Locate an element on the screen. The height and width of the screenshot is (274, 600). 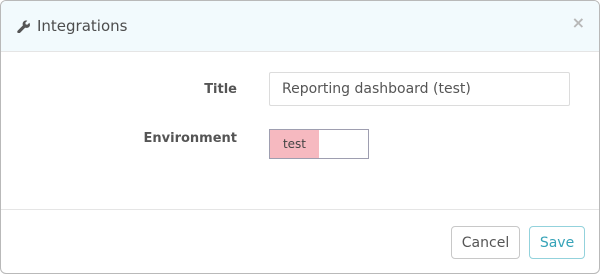
environment-label: Environment is located at coordinates (190, 138).